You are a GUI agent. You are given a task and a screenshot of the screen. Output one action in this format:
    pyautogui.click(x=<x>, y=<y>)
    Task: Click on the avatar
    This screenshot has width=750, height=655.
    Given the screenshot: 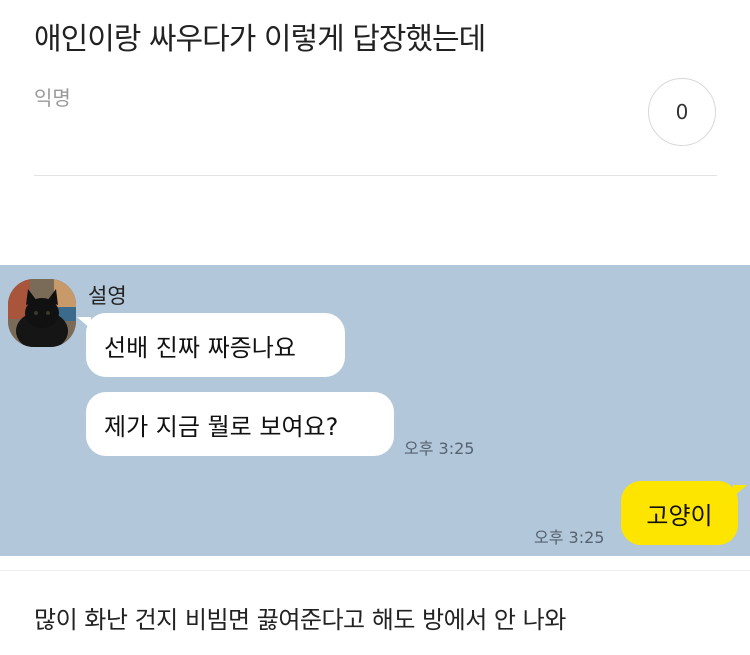 What is the action you would take?
    pyautogui.click(x=42, y=313)
    